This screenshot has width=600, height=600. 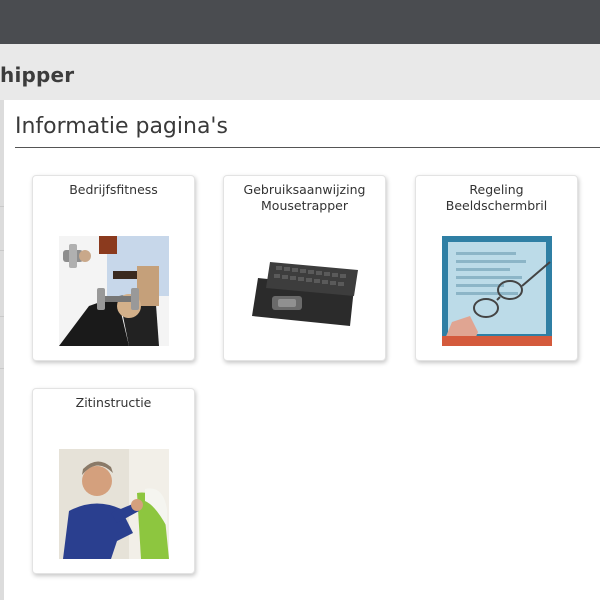 I want to click on info-card-bedrijfsfitness: Bedrijfsfitness, so click(x=113, y=268).